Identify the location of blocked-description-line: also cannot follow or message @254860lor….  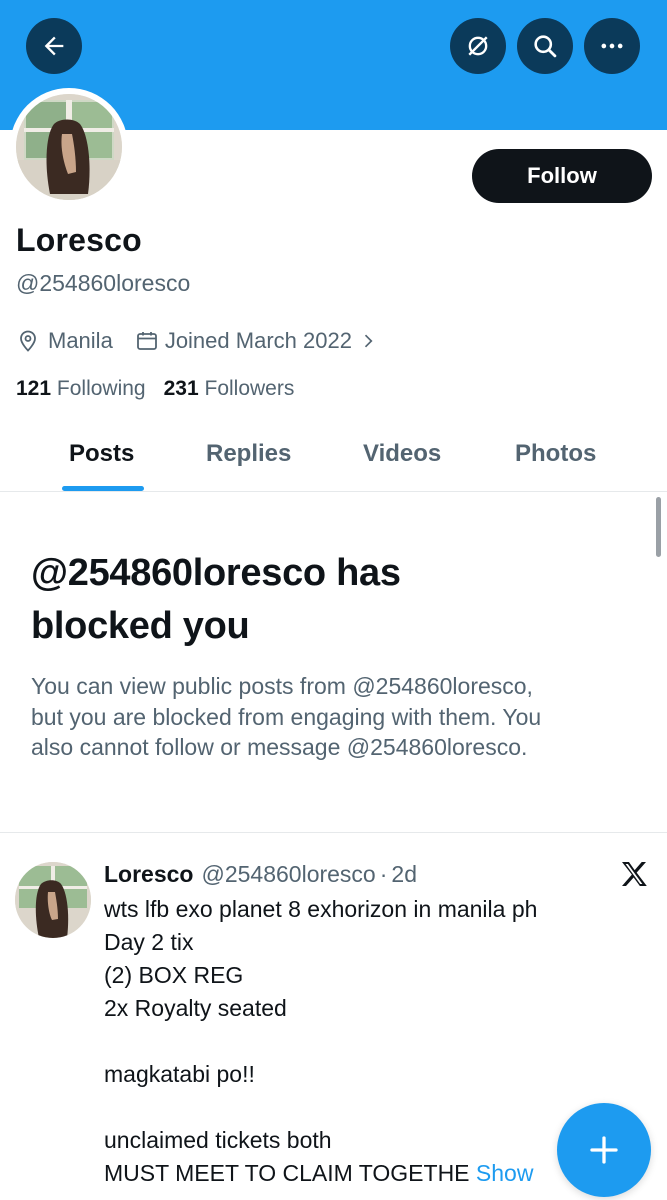
(279, 747).